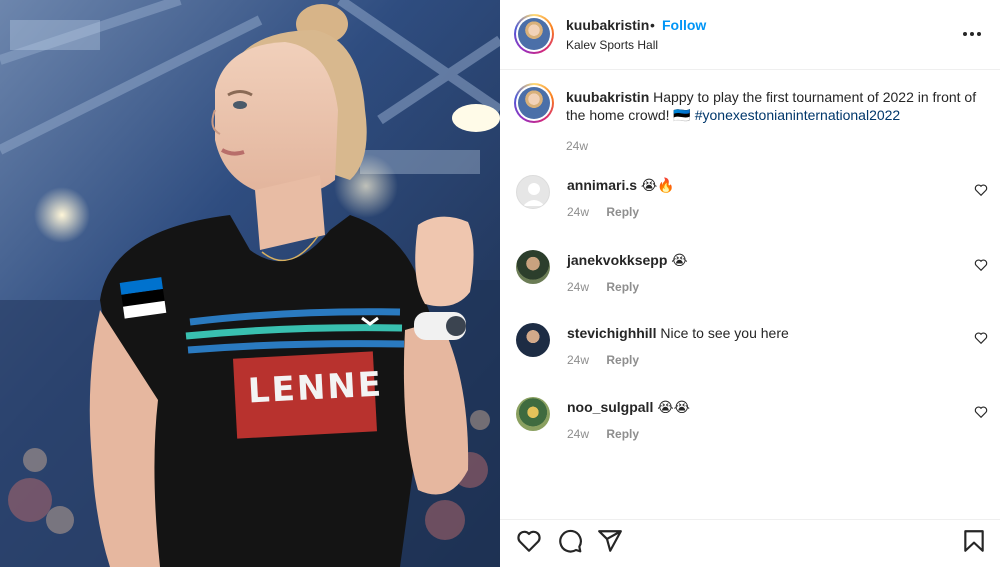 The width and height of the screenshot is (1000, 567). I want to click on comment-username: stevichighhill, so click(611, 333).